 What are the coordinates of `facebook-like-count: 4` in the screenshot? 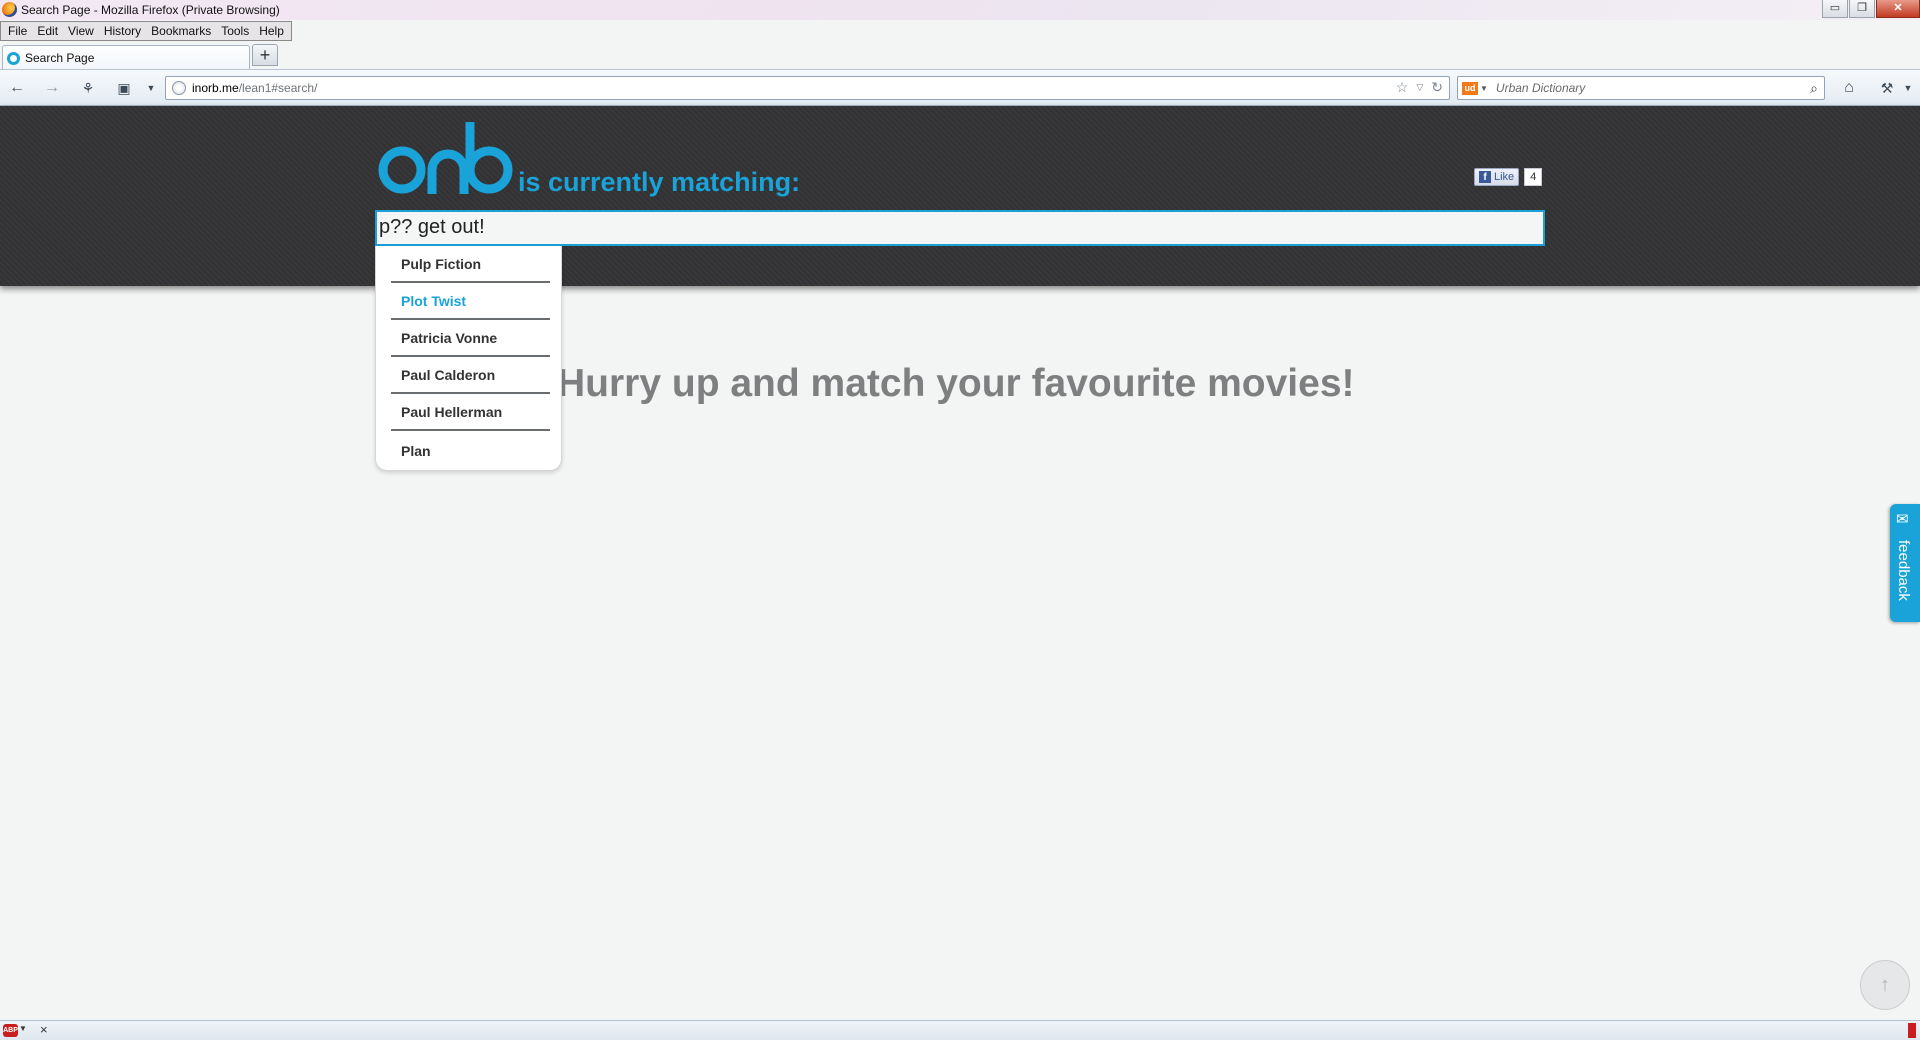 It's located at (1533, 177).